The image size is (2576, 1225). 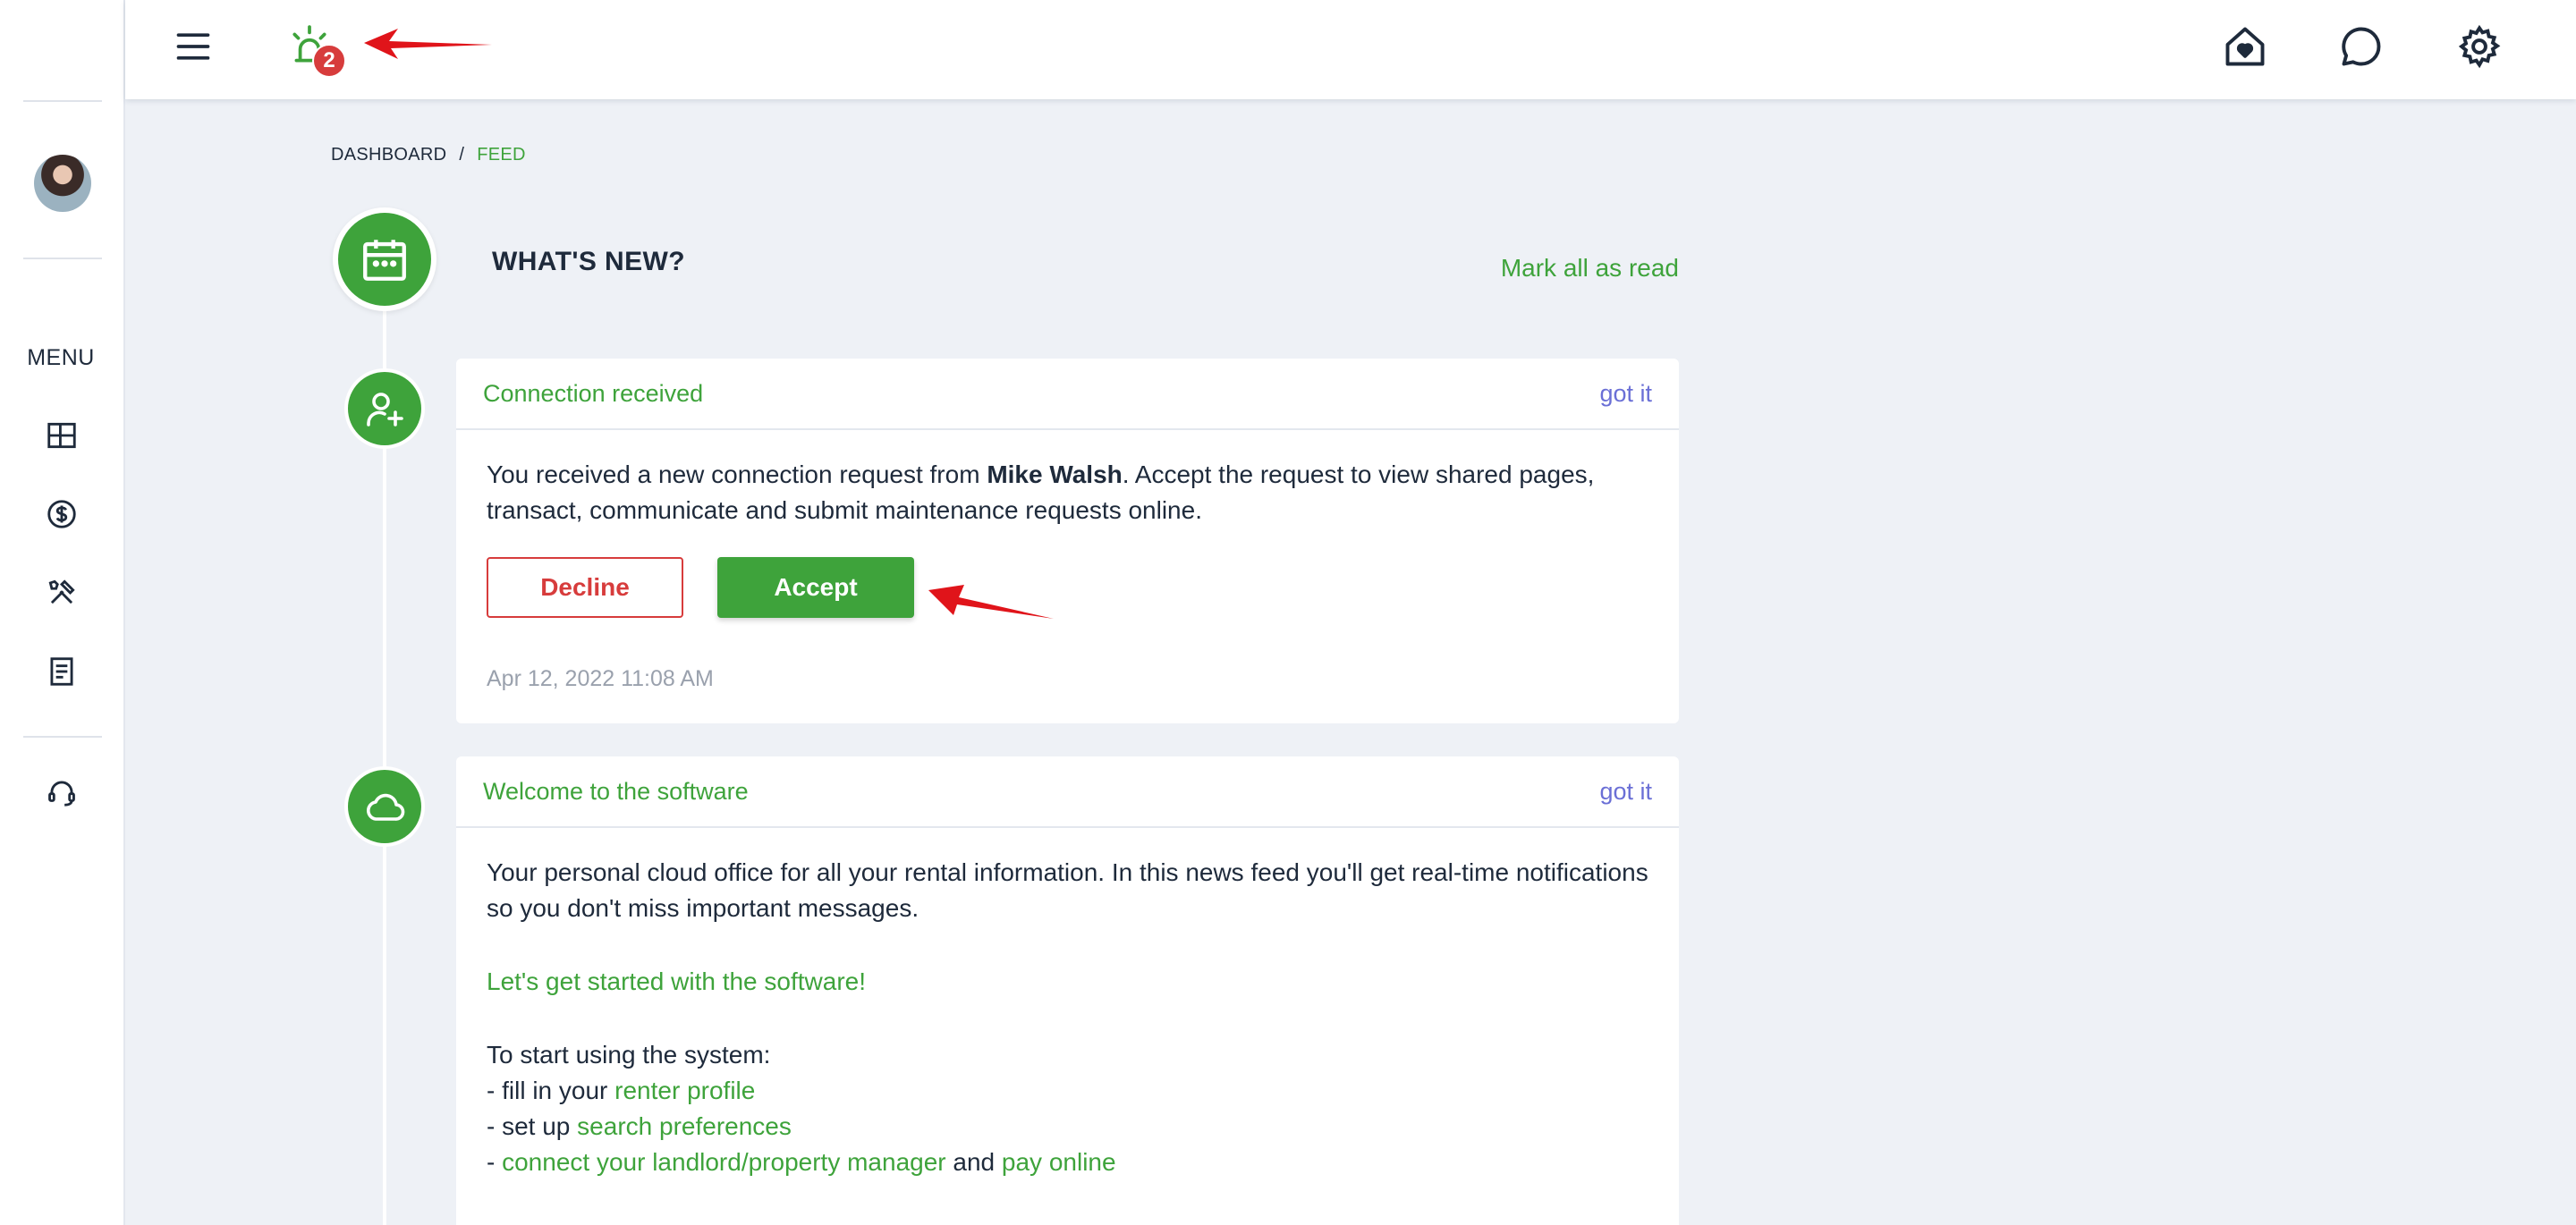 What do you see at coordinates (551, 1090) in the screenshot?
I see `list-item-text: - fill in your` at bounding box center [551, 1090].